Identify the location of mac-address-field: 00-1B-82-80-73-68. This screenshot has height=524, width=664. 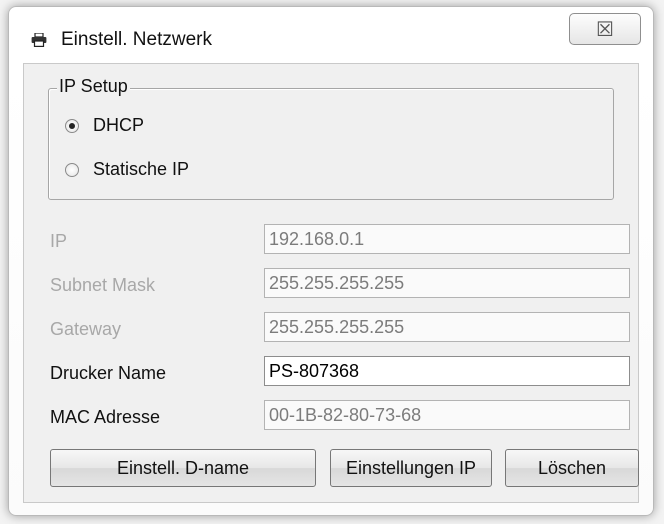
(447, 415).